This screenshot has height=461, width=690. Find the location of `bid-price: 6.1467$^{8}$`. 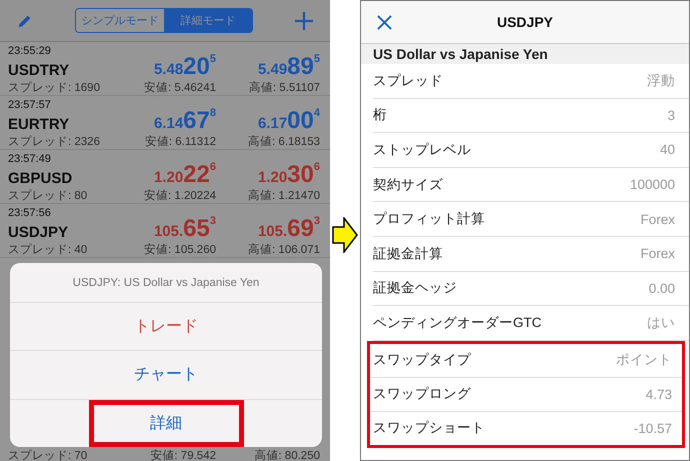

bid-price: 6.1467$^{8}$ is located at coordinates (184, 120).